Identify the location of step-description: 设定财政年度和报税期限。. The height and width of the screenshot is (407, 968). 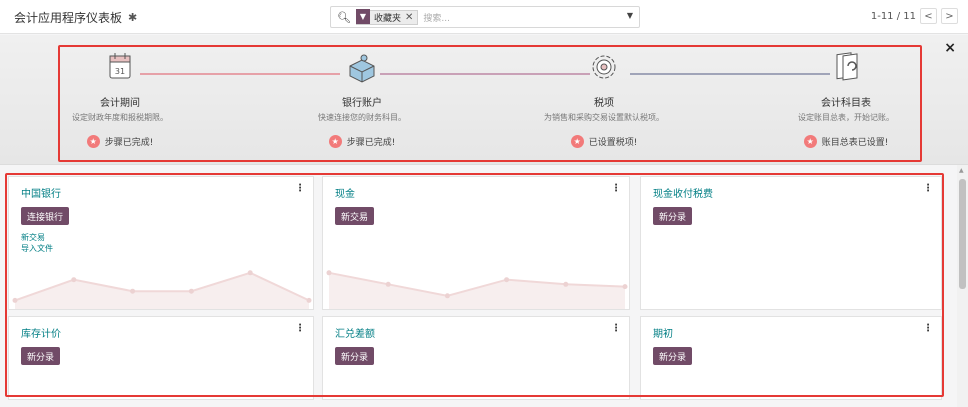
(120, 117).